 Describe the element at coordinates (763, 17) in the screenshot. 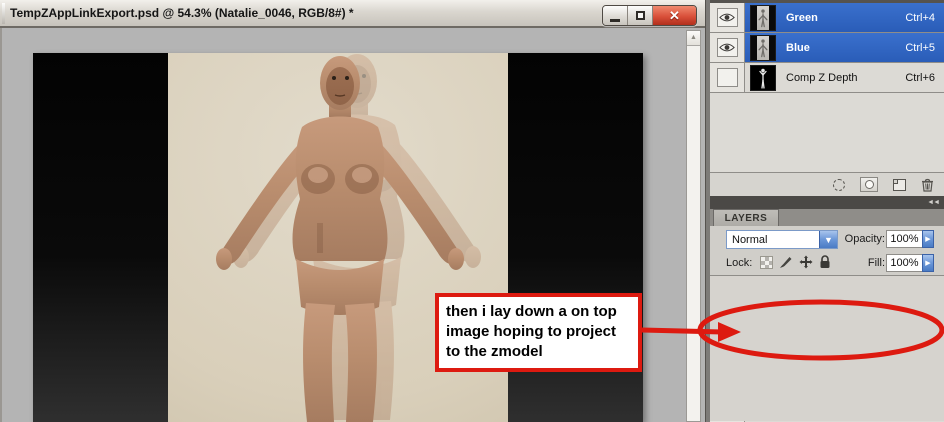

I see `green-channel-thumbnail` at that location.